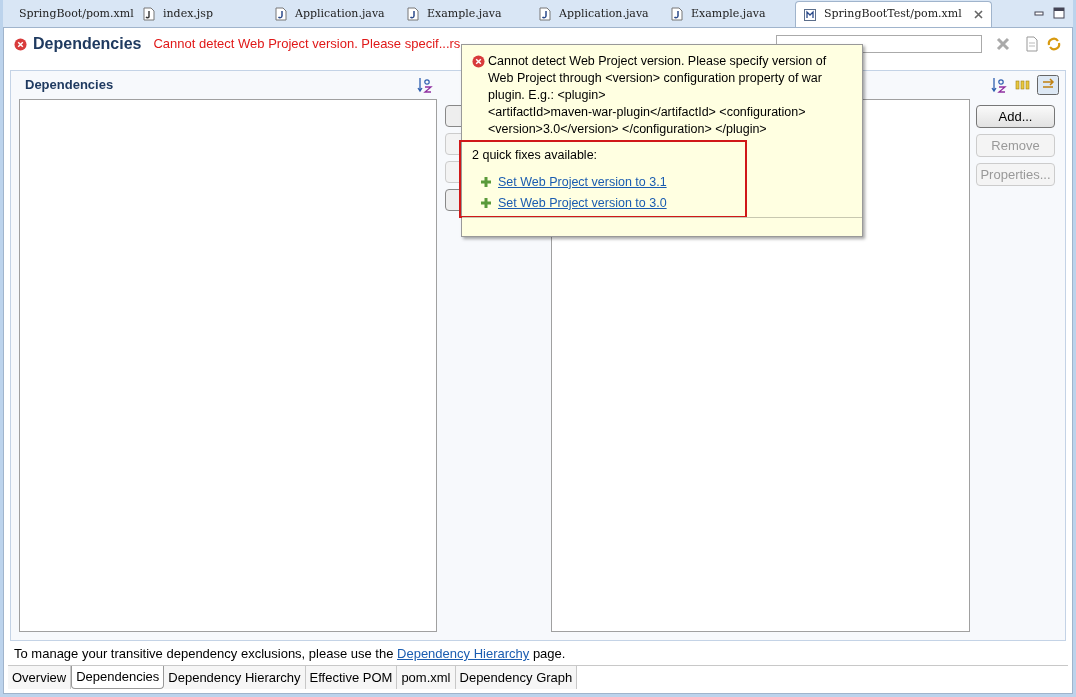 The width and height of the screenshot is (1076, 697). I want to click on page-tab: pom.xml, so click(426, 677).